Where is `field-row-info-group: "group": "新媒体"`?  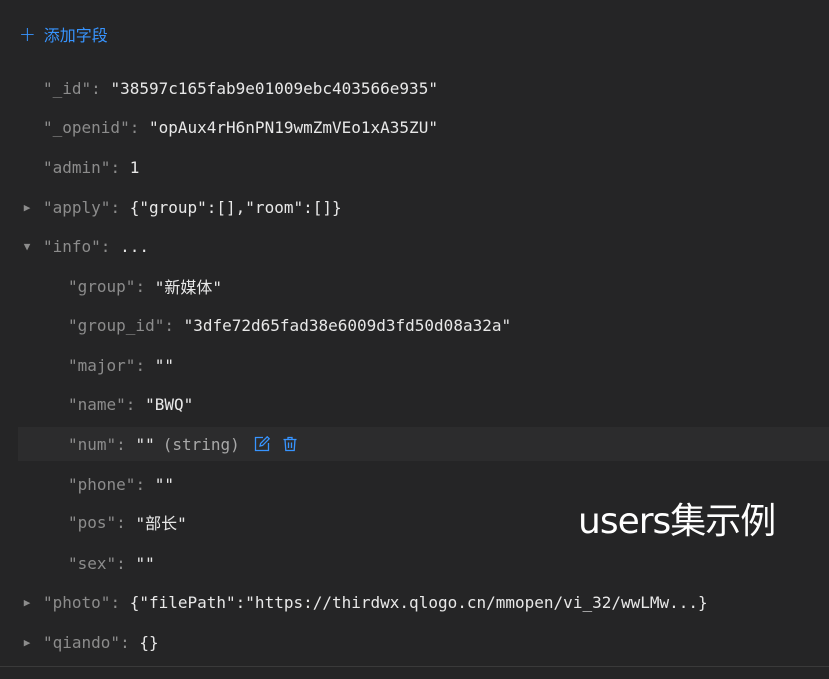 field-row-info-group: "group": "新媒体" is located at coordinates (423, 286).